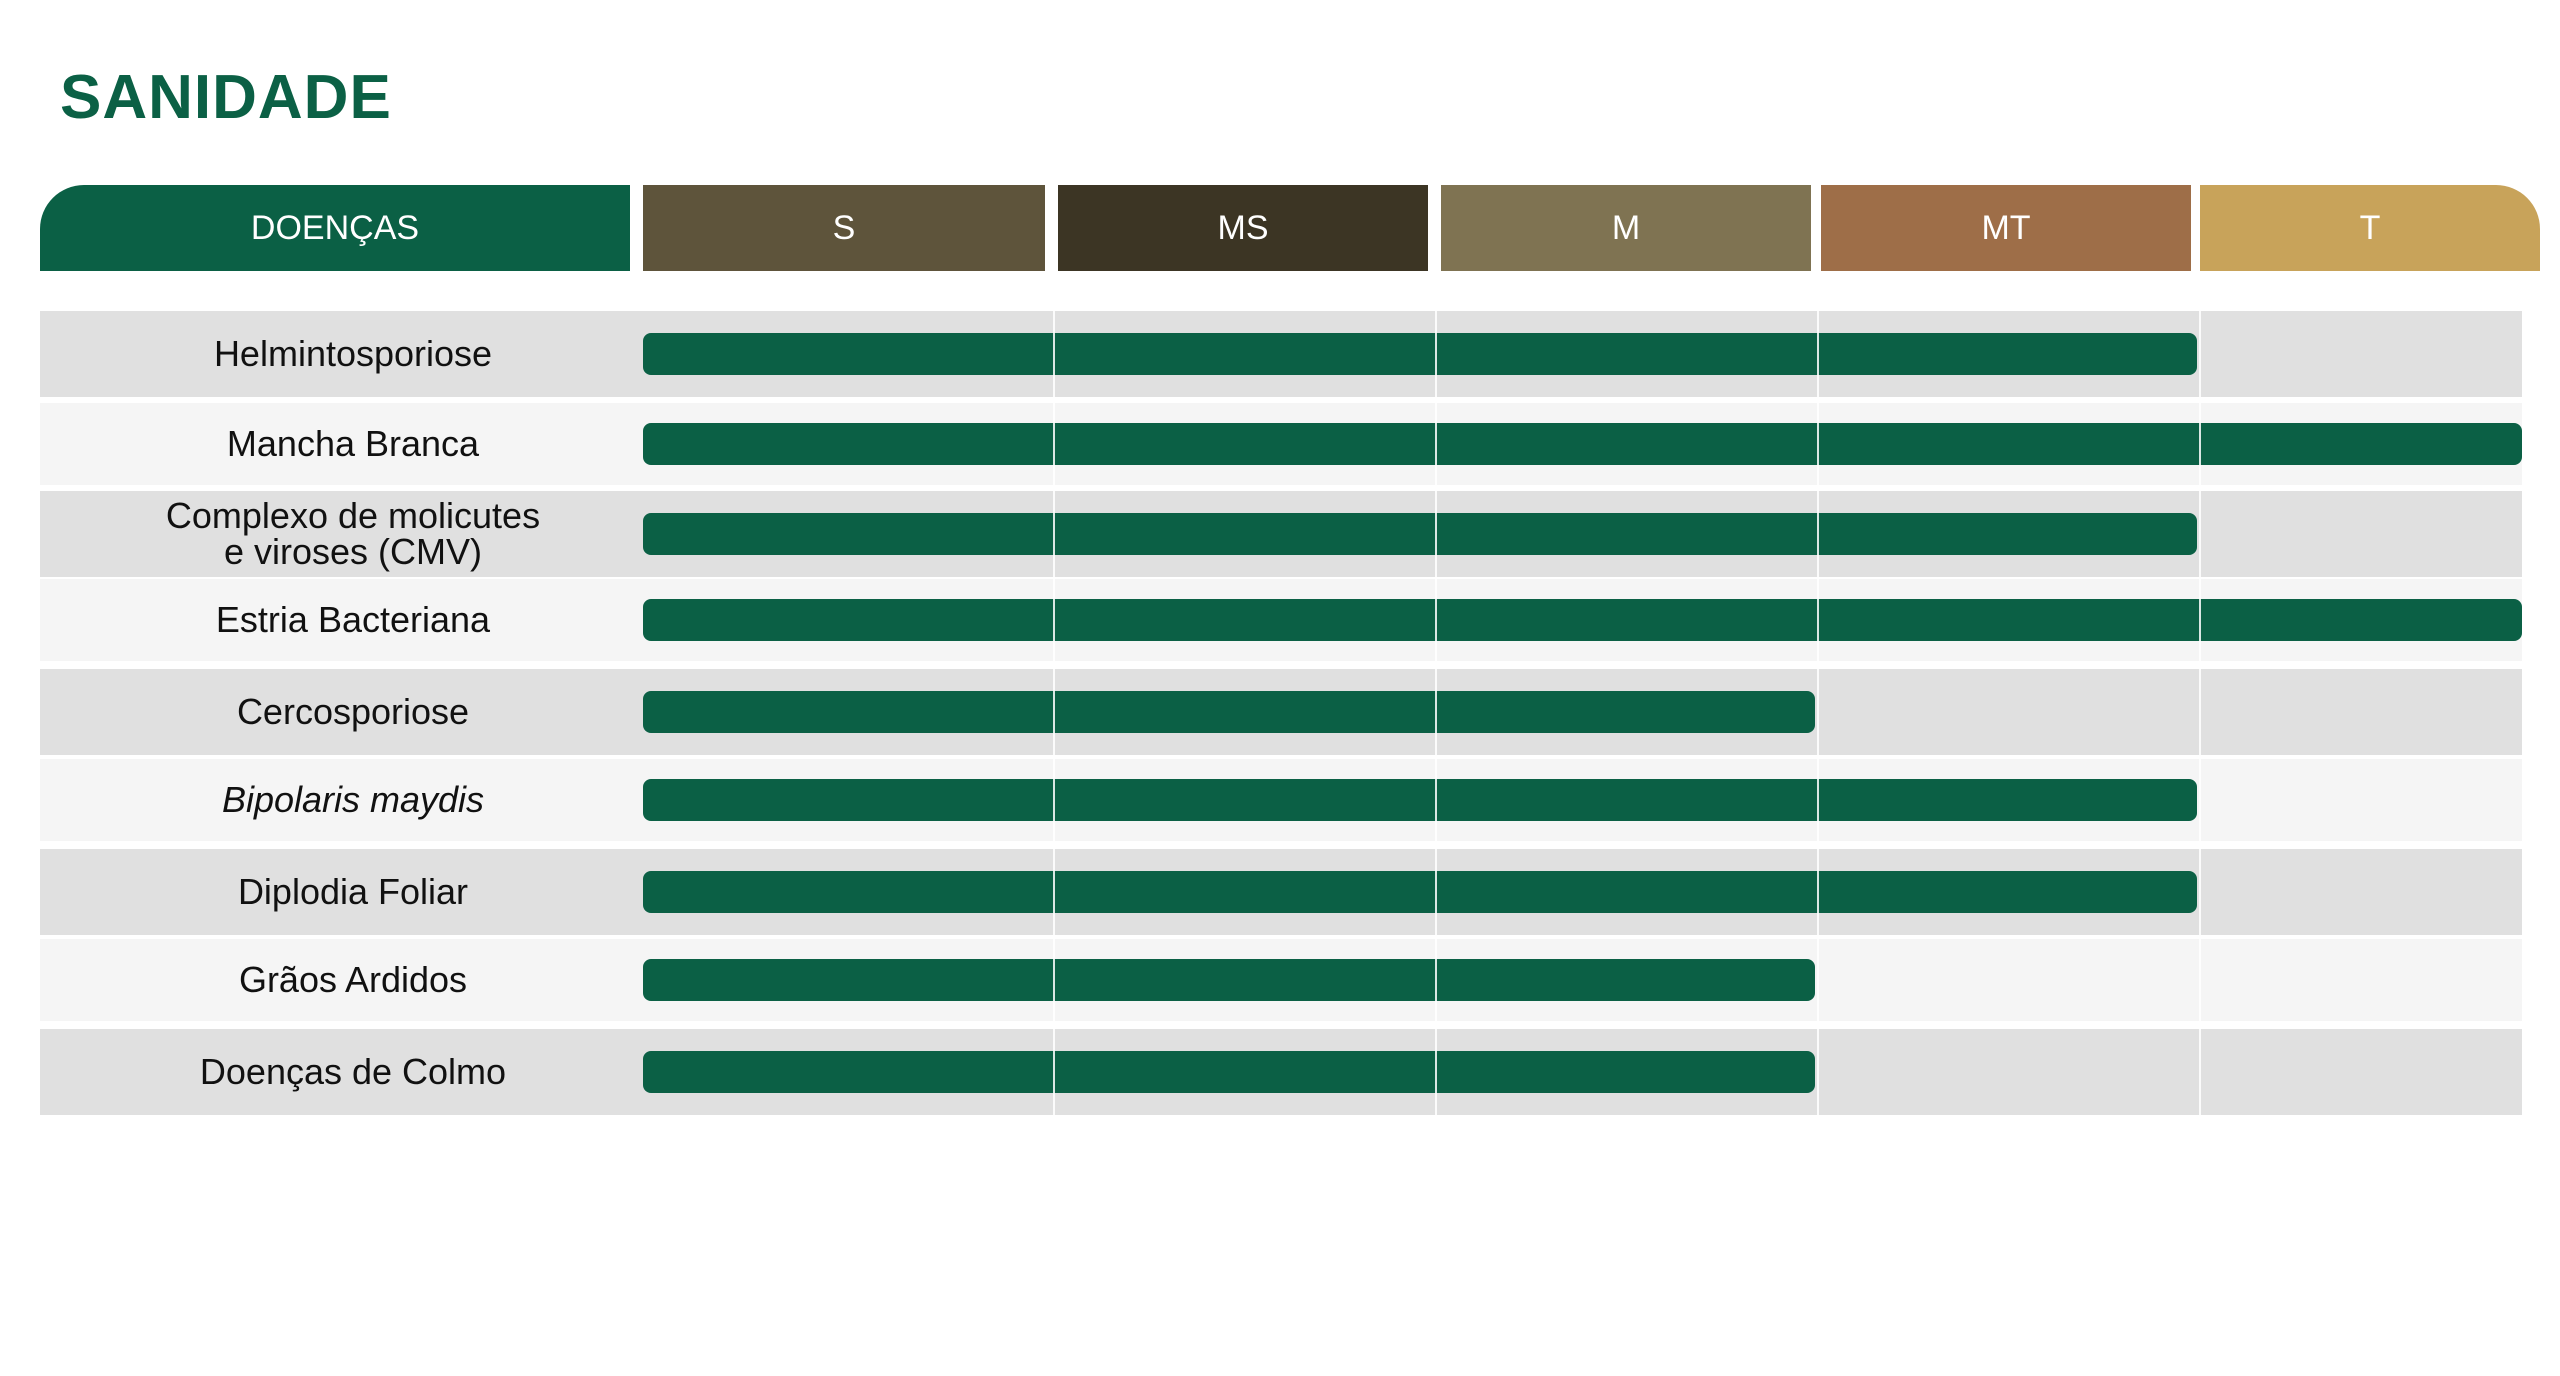 This screenshot has width=2560, height=1376. Describe the element at coordinates (1420, 892) in the screenshot. I see `bar-diplodia-foliar` at that location.